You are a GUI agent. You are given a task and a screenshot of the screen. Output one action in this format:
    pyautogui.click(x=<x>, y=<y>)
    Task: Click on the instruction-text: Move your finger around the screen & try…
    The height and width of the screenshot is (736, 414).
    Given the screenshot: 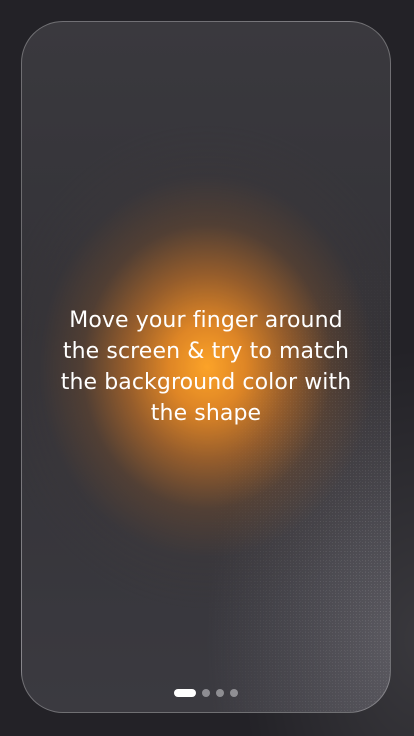 What is the action you would take?
    pyautogui.click(x=206, y=367)
    